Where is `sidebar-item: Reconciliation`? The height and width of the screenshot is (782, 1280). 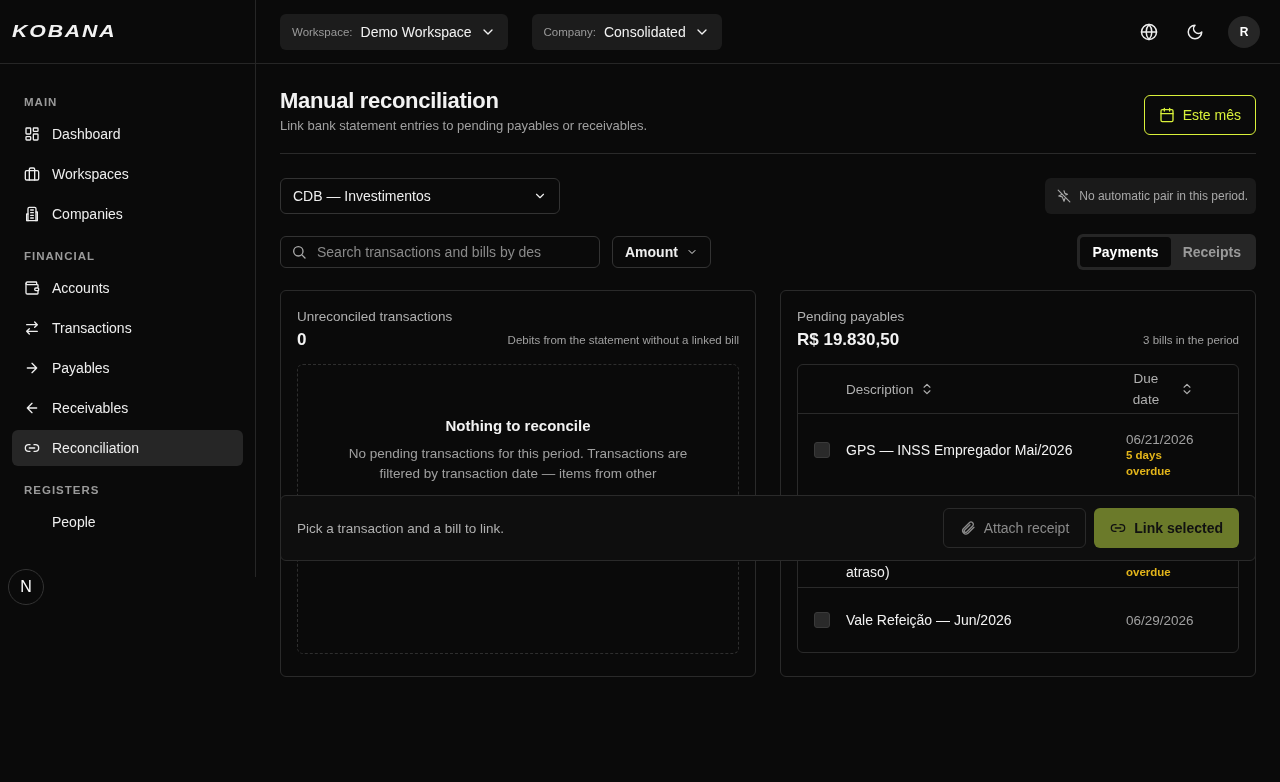
sidebar-item: Reconciliation is located at coordinates (127, 448).